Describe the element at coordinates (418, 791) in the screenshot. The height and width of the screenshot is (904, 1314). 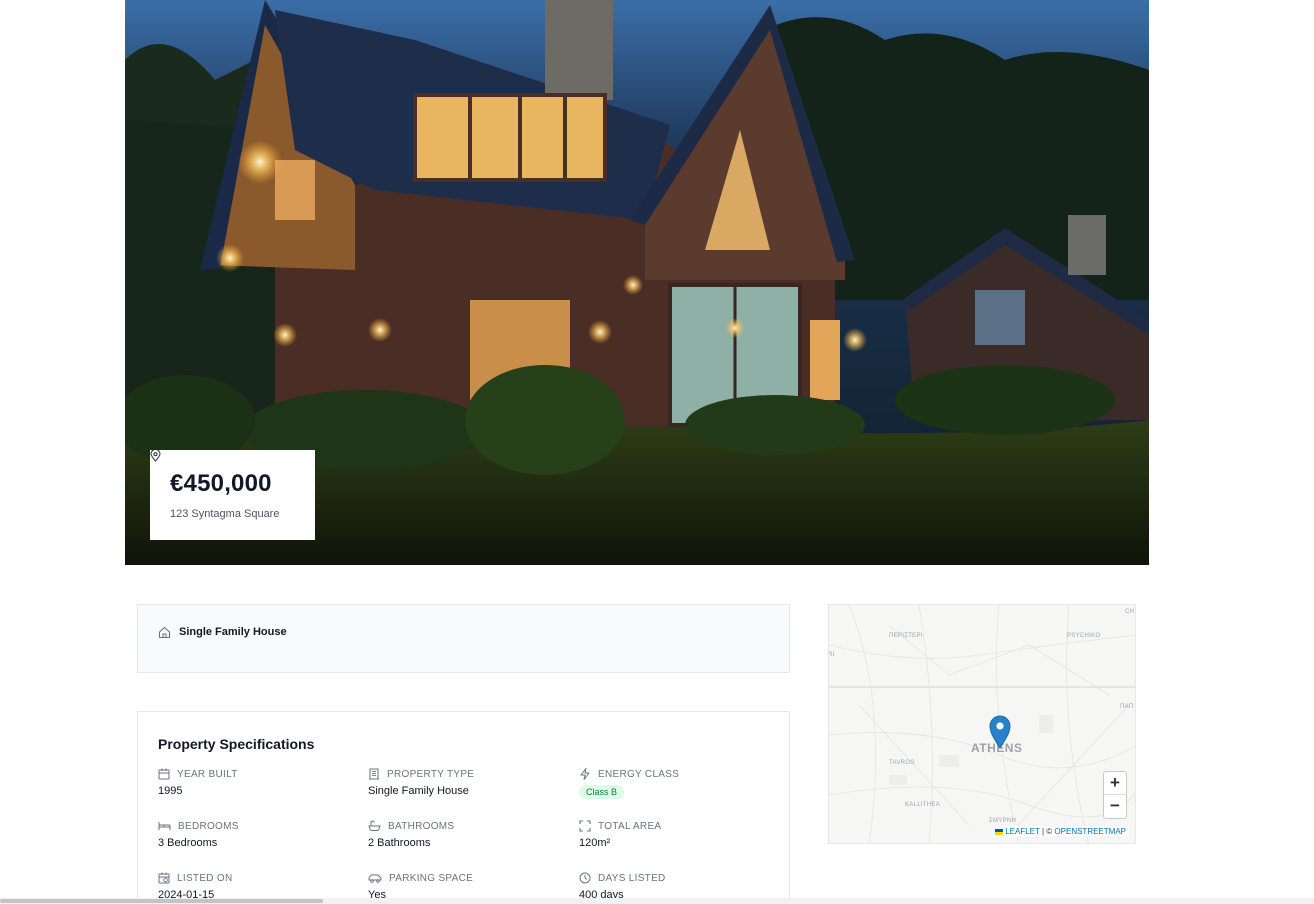
I see `spec-value: Single Family House` at that location.